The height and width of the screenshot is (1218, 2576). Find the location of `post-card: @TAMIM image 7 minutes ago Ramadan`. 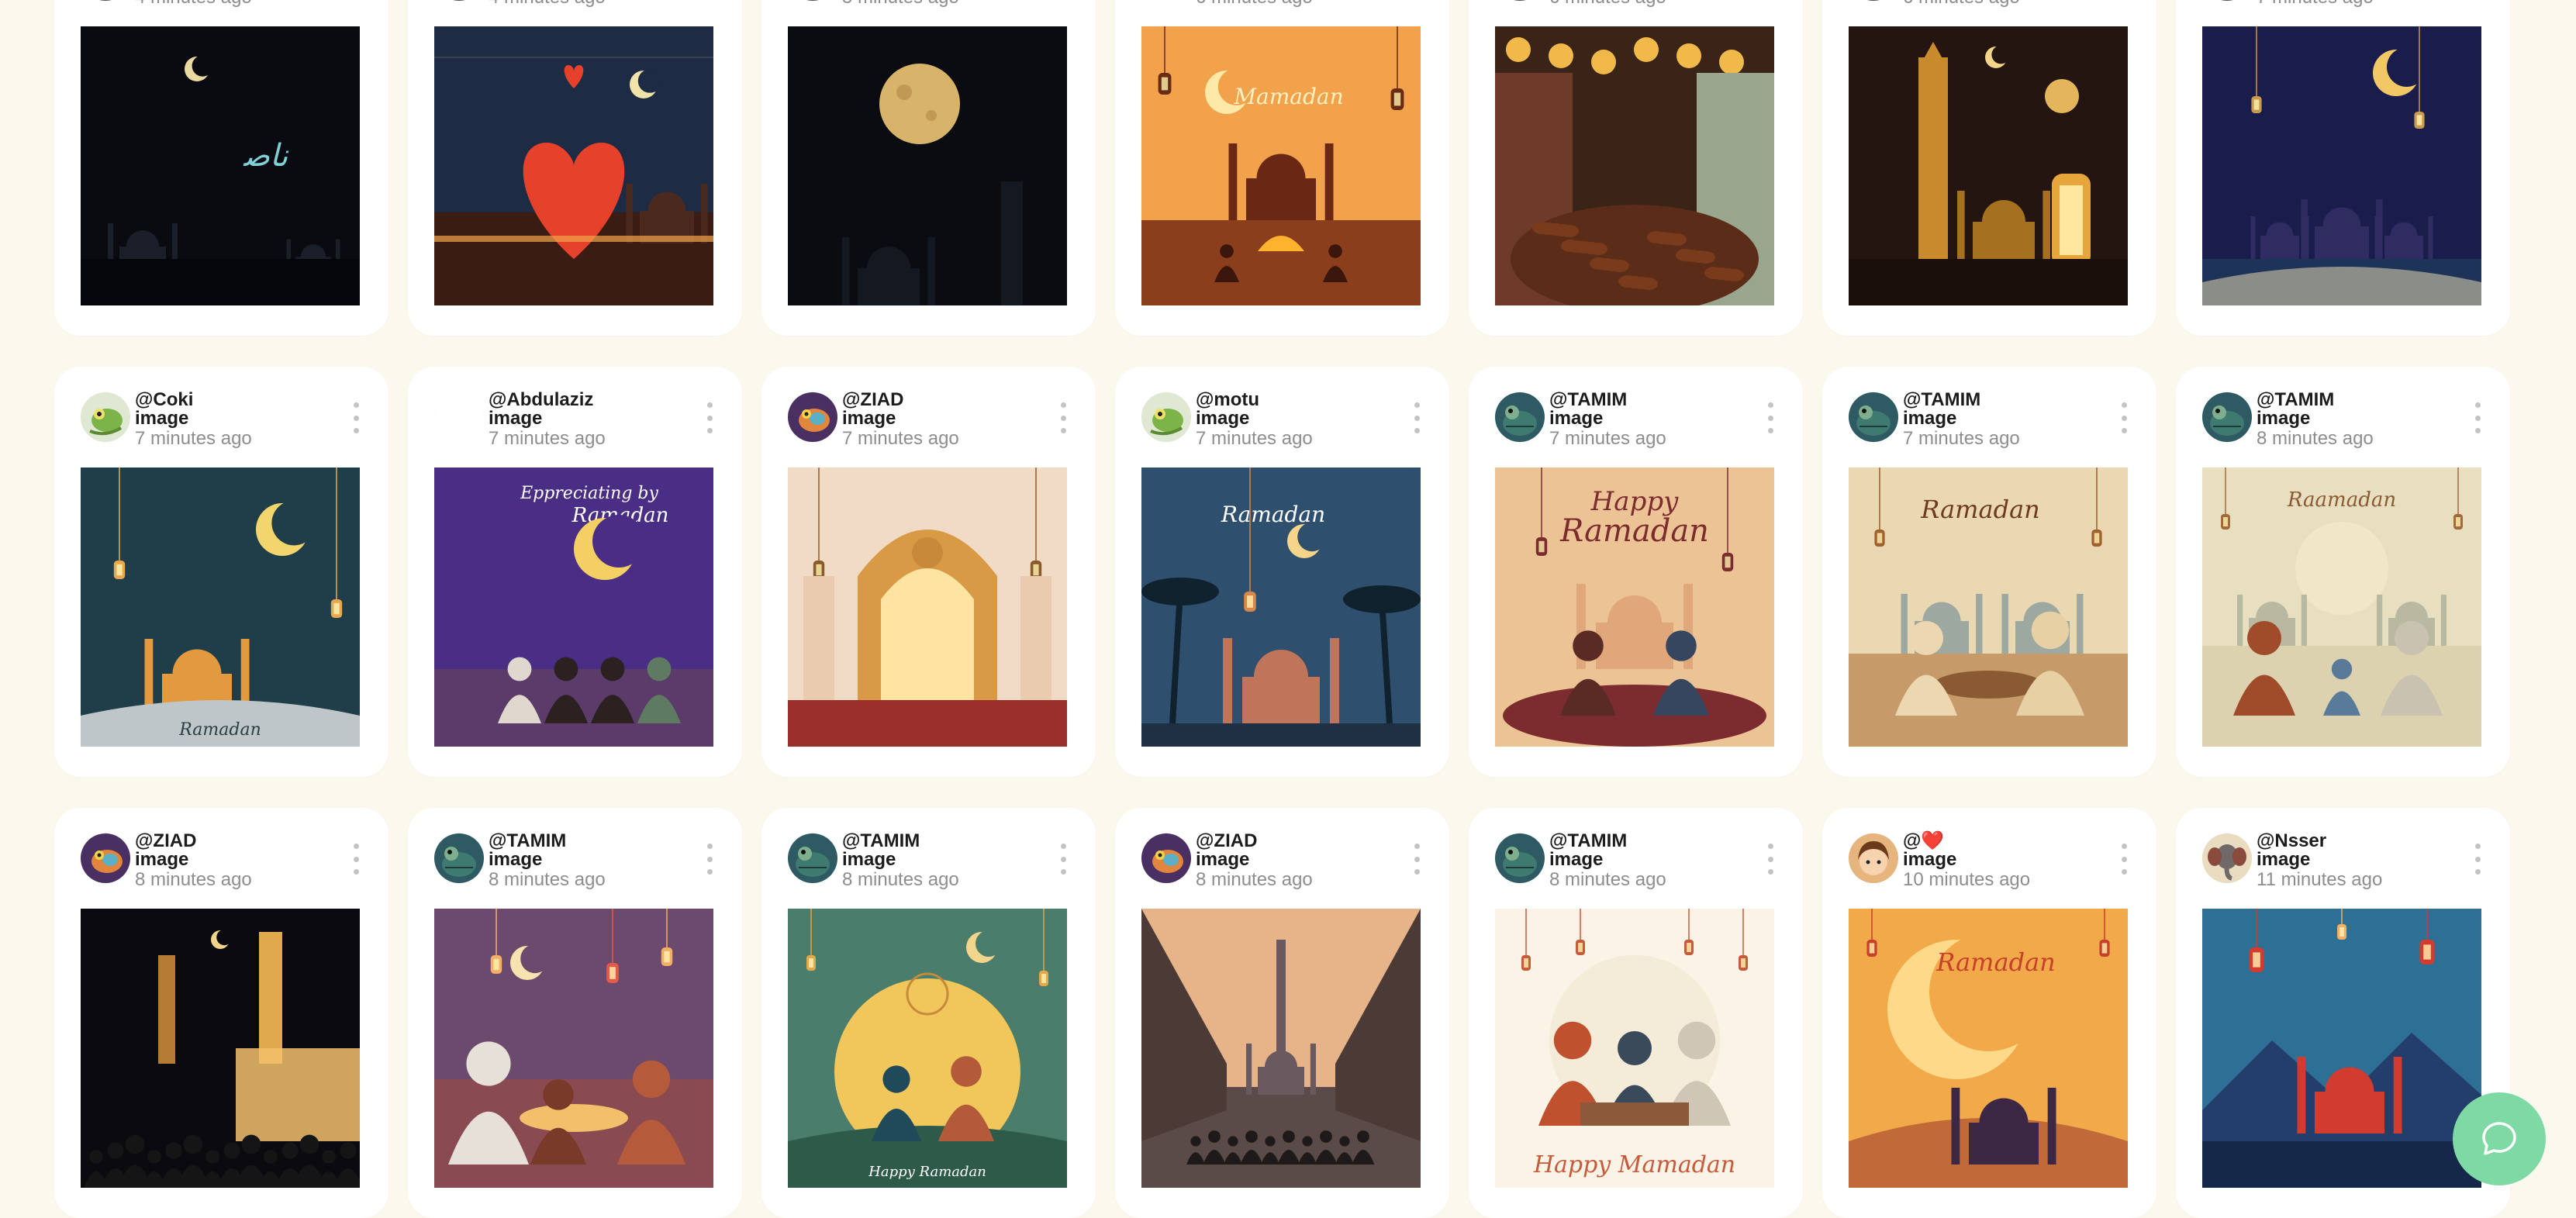

post-card: @TAMIM image 7 minutes ago Ramadan is located at coordinates (1989, 572).